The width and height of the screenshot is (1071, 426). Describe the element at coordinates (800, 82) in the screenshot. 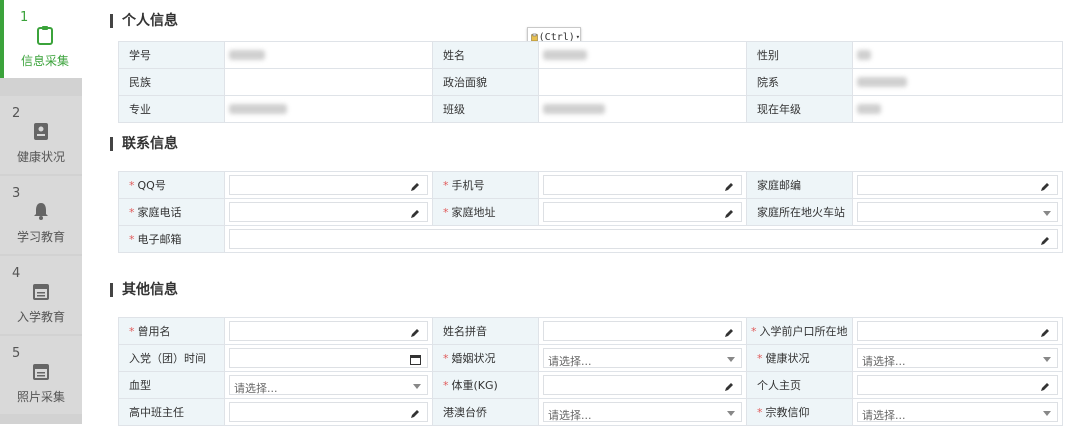

I see `department-label: 院系` at that location.